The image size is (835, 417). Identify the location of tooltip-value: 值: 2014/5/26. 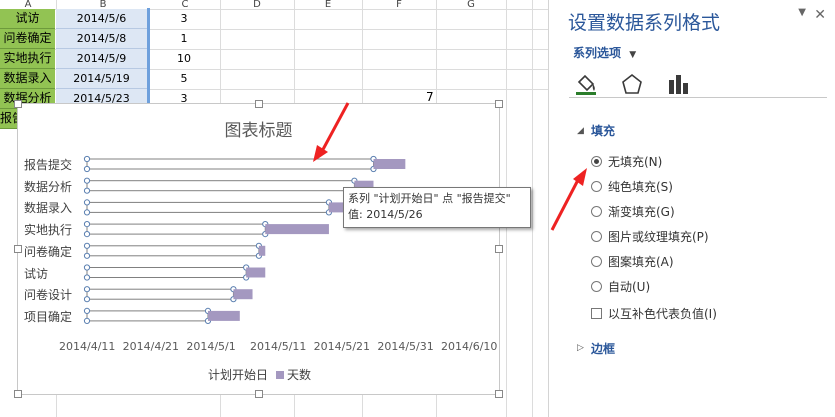
(385, 214).